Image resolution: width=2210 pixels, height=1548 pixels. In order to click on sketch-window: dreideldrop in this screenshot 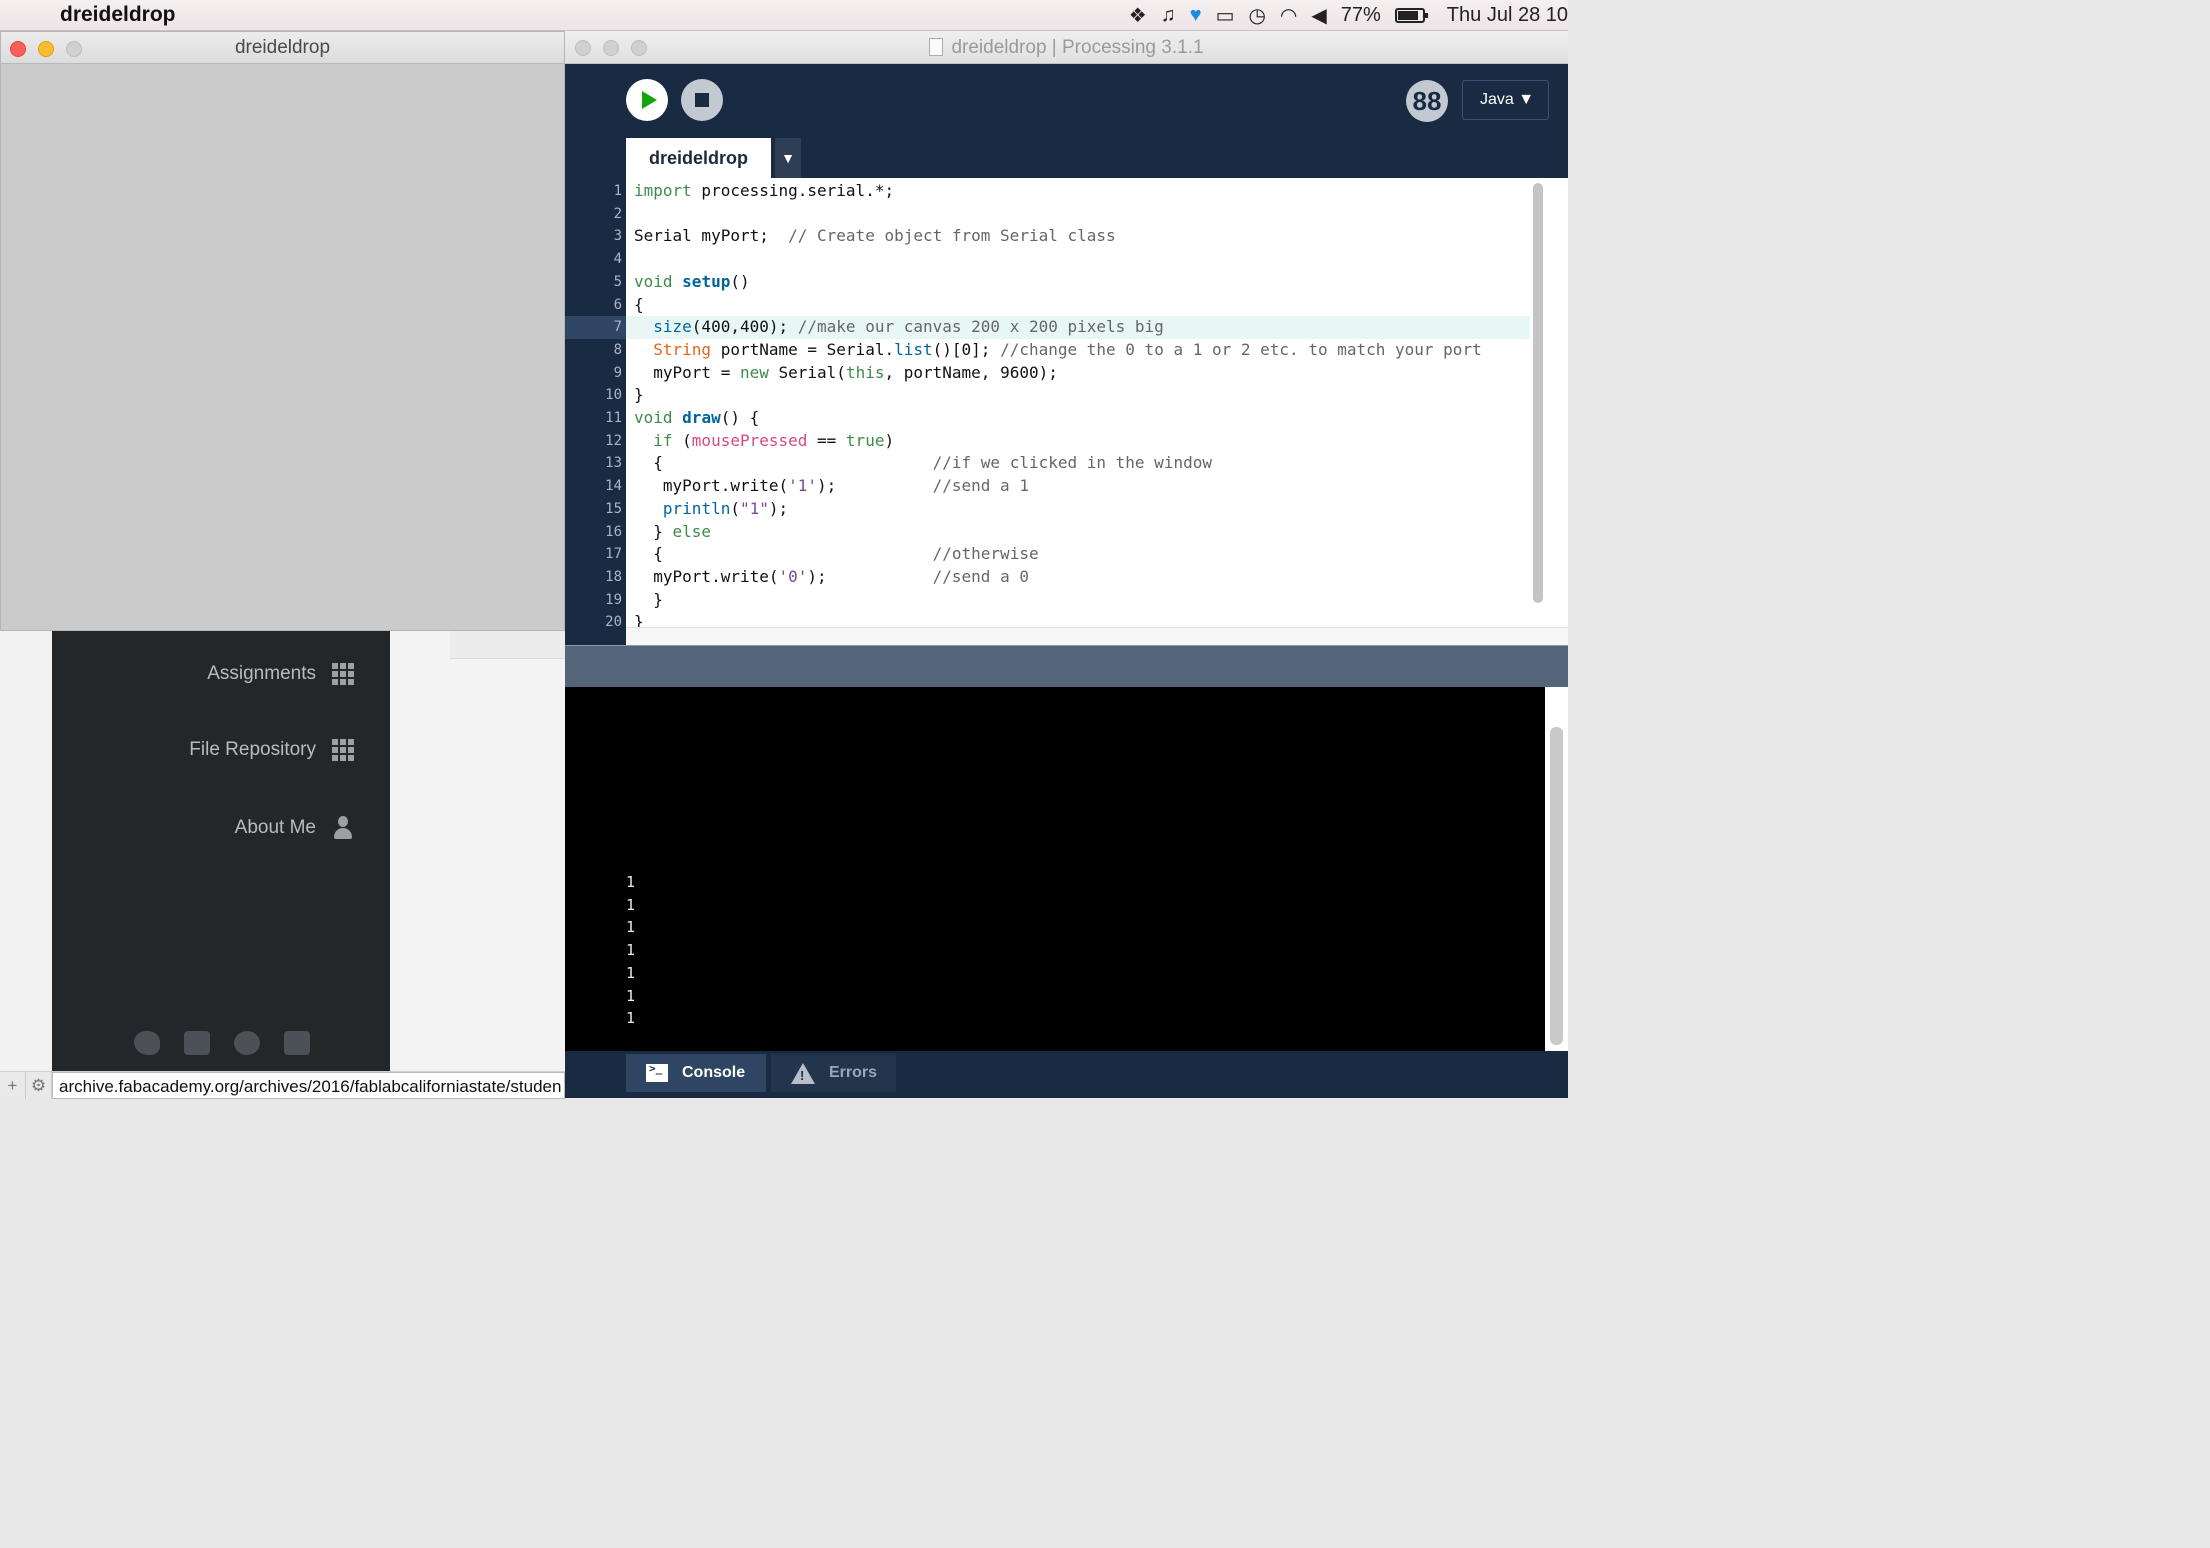, I will do `click(282, 331)`.